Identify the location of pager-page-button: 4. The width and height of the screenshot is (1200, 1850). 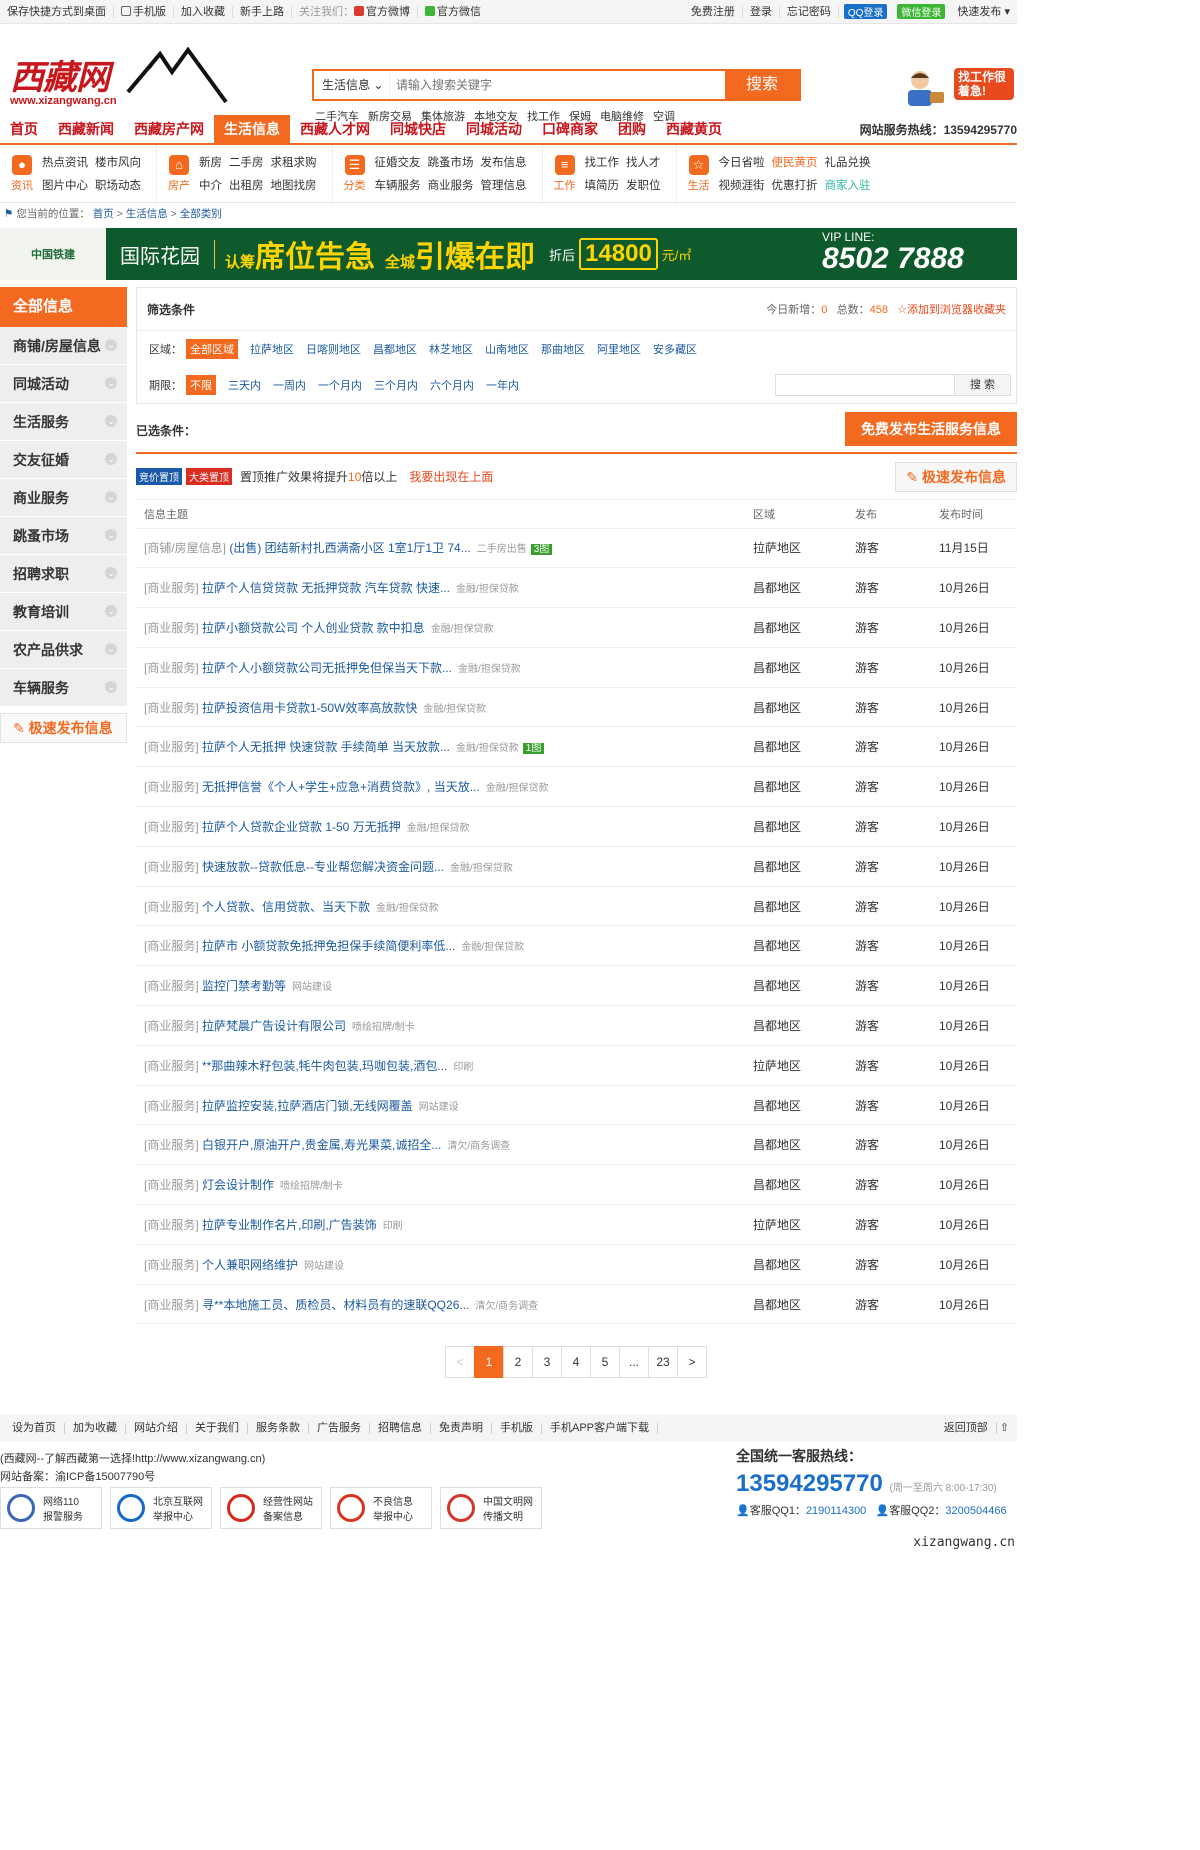
(576, 1362).